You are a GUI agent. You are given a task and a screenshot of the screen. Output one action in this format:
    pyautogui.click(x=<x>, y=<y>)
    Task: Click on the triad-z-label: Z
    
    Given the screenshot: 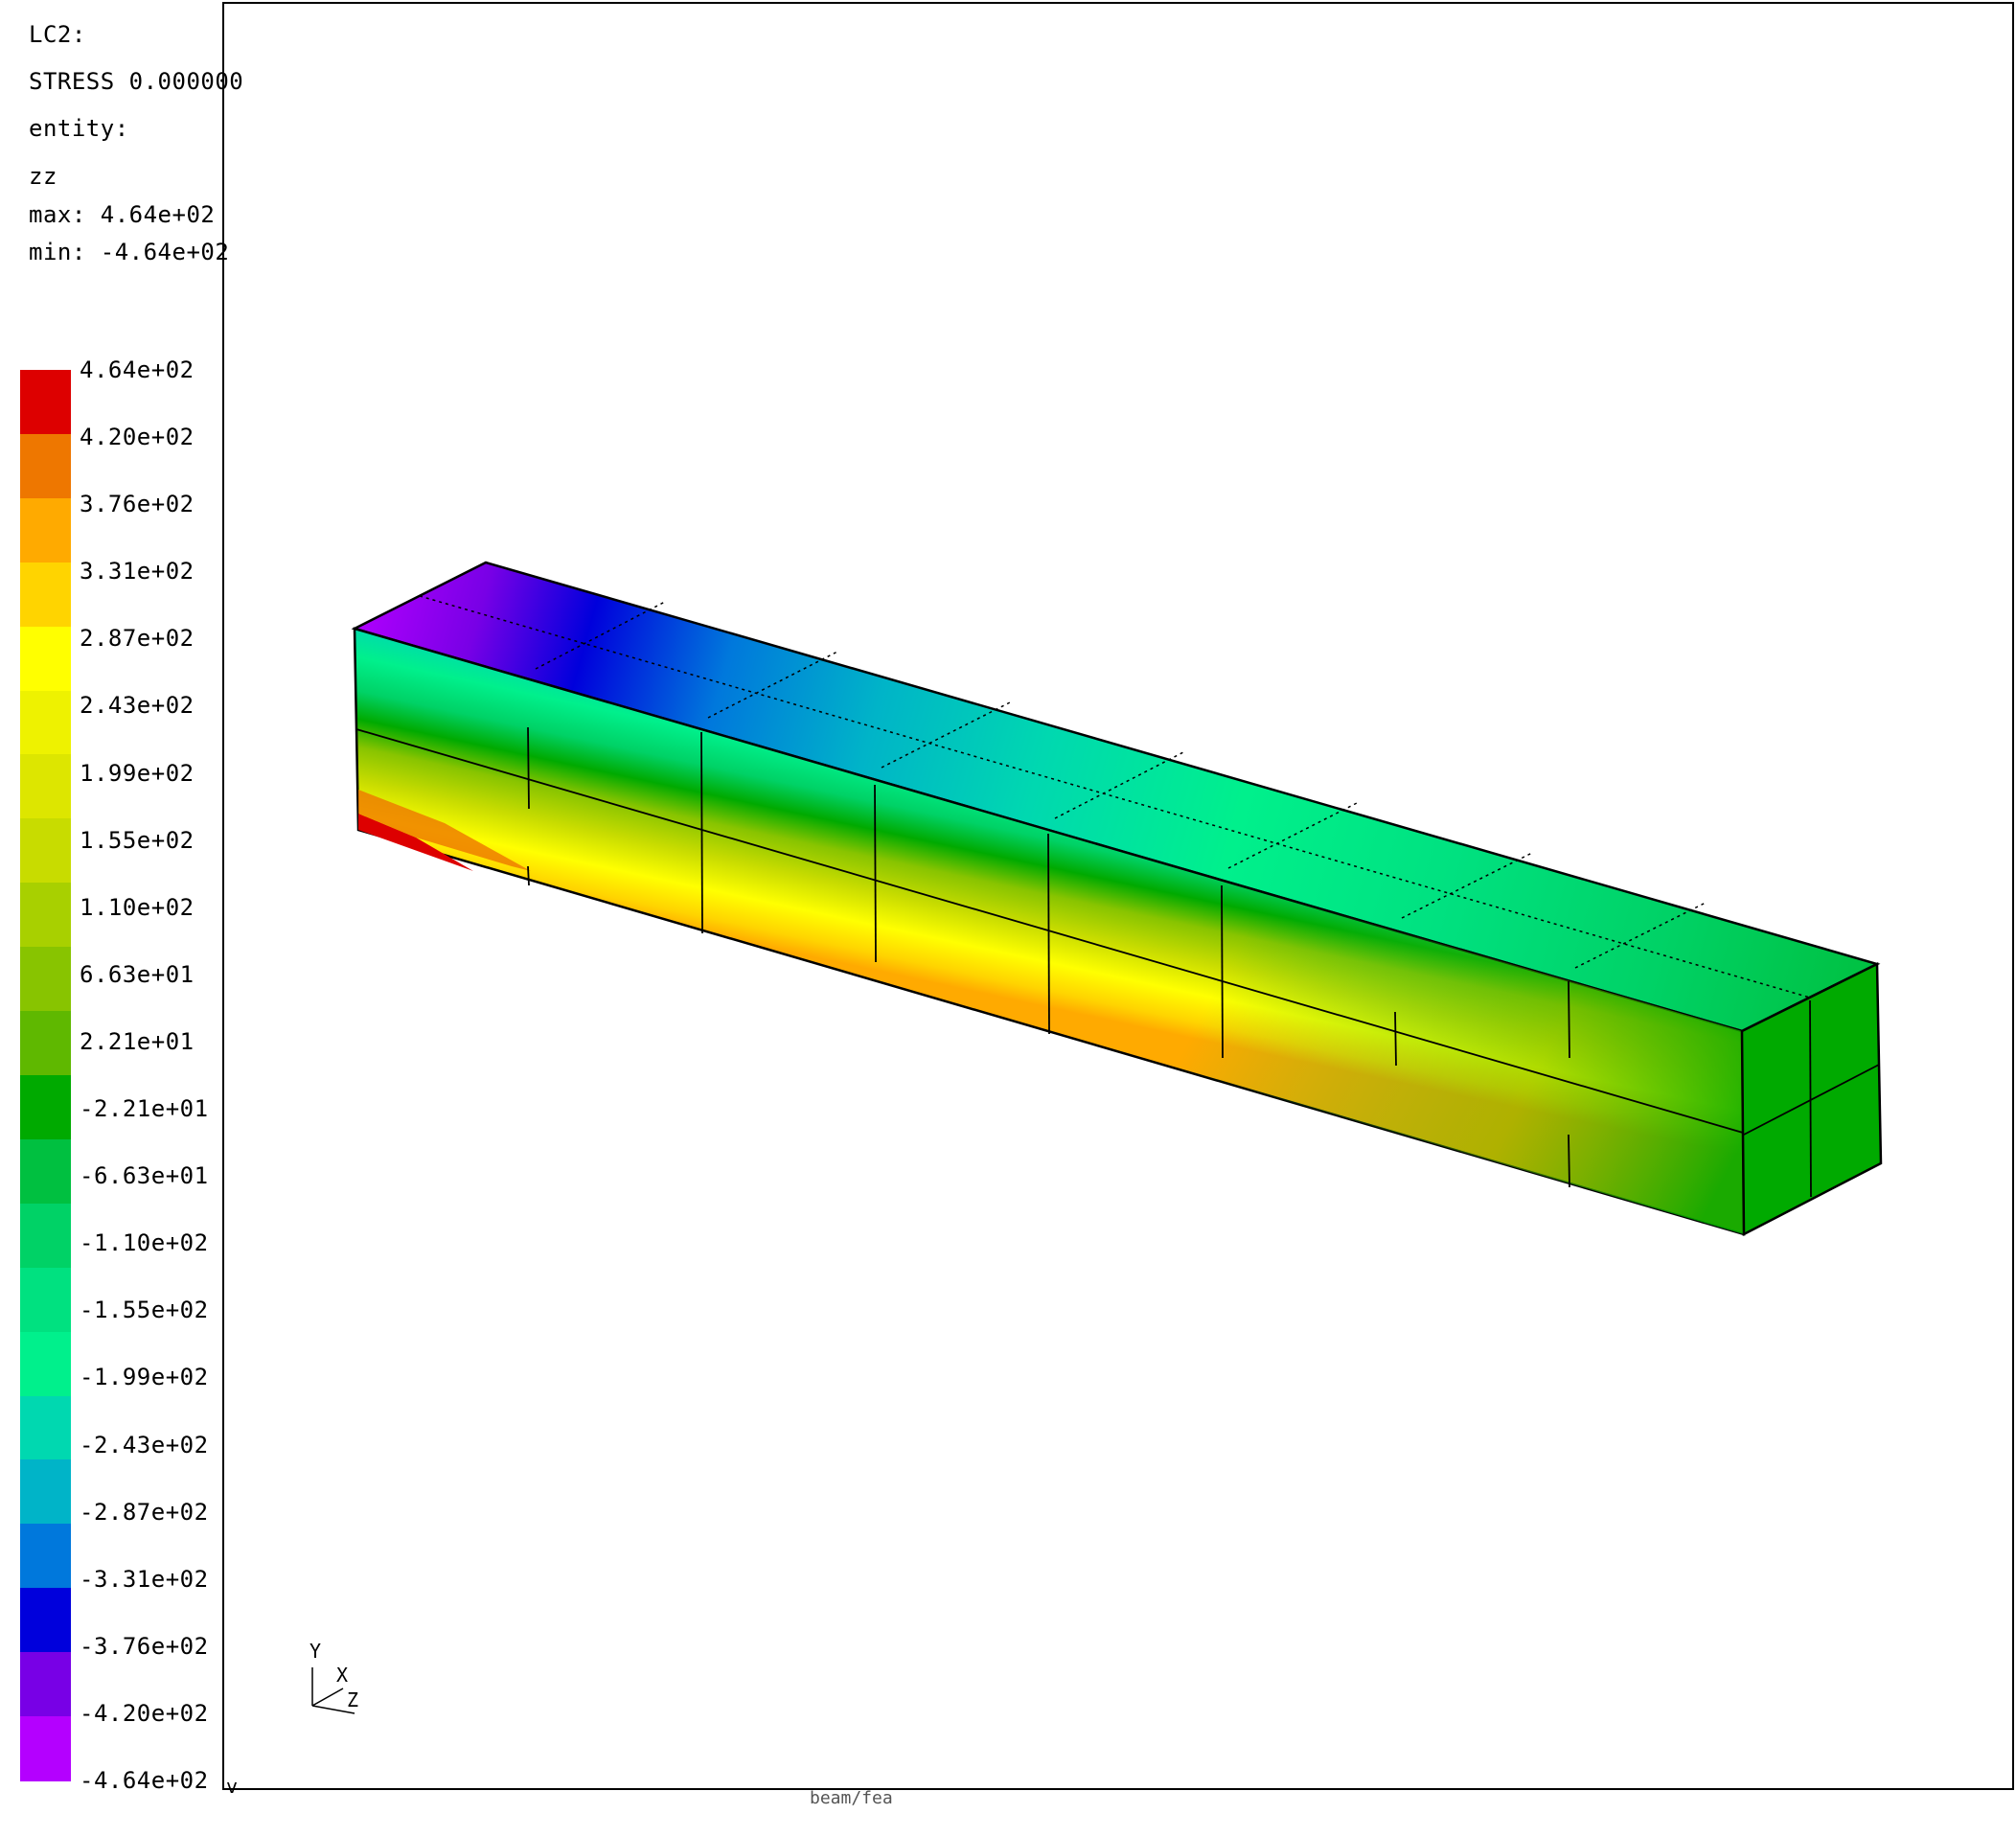 What is the action you would take?
    pyautogui.click(x=353, y=1699)
    